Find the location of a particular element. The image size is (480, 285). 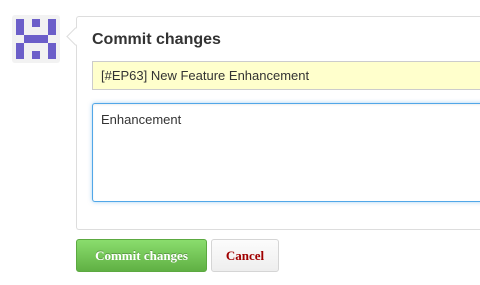

identicon-avatar-icon is located at coordinates (36, 39).